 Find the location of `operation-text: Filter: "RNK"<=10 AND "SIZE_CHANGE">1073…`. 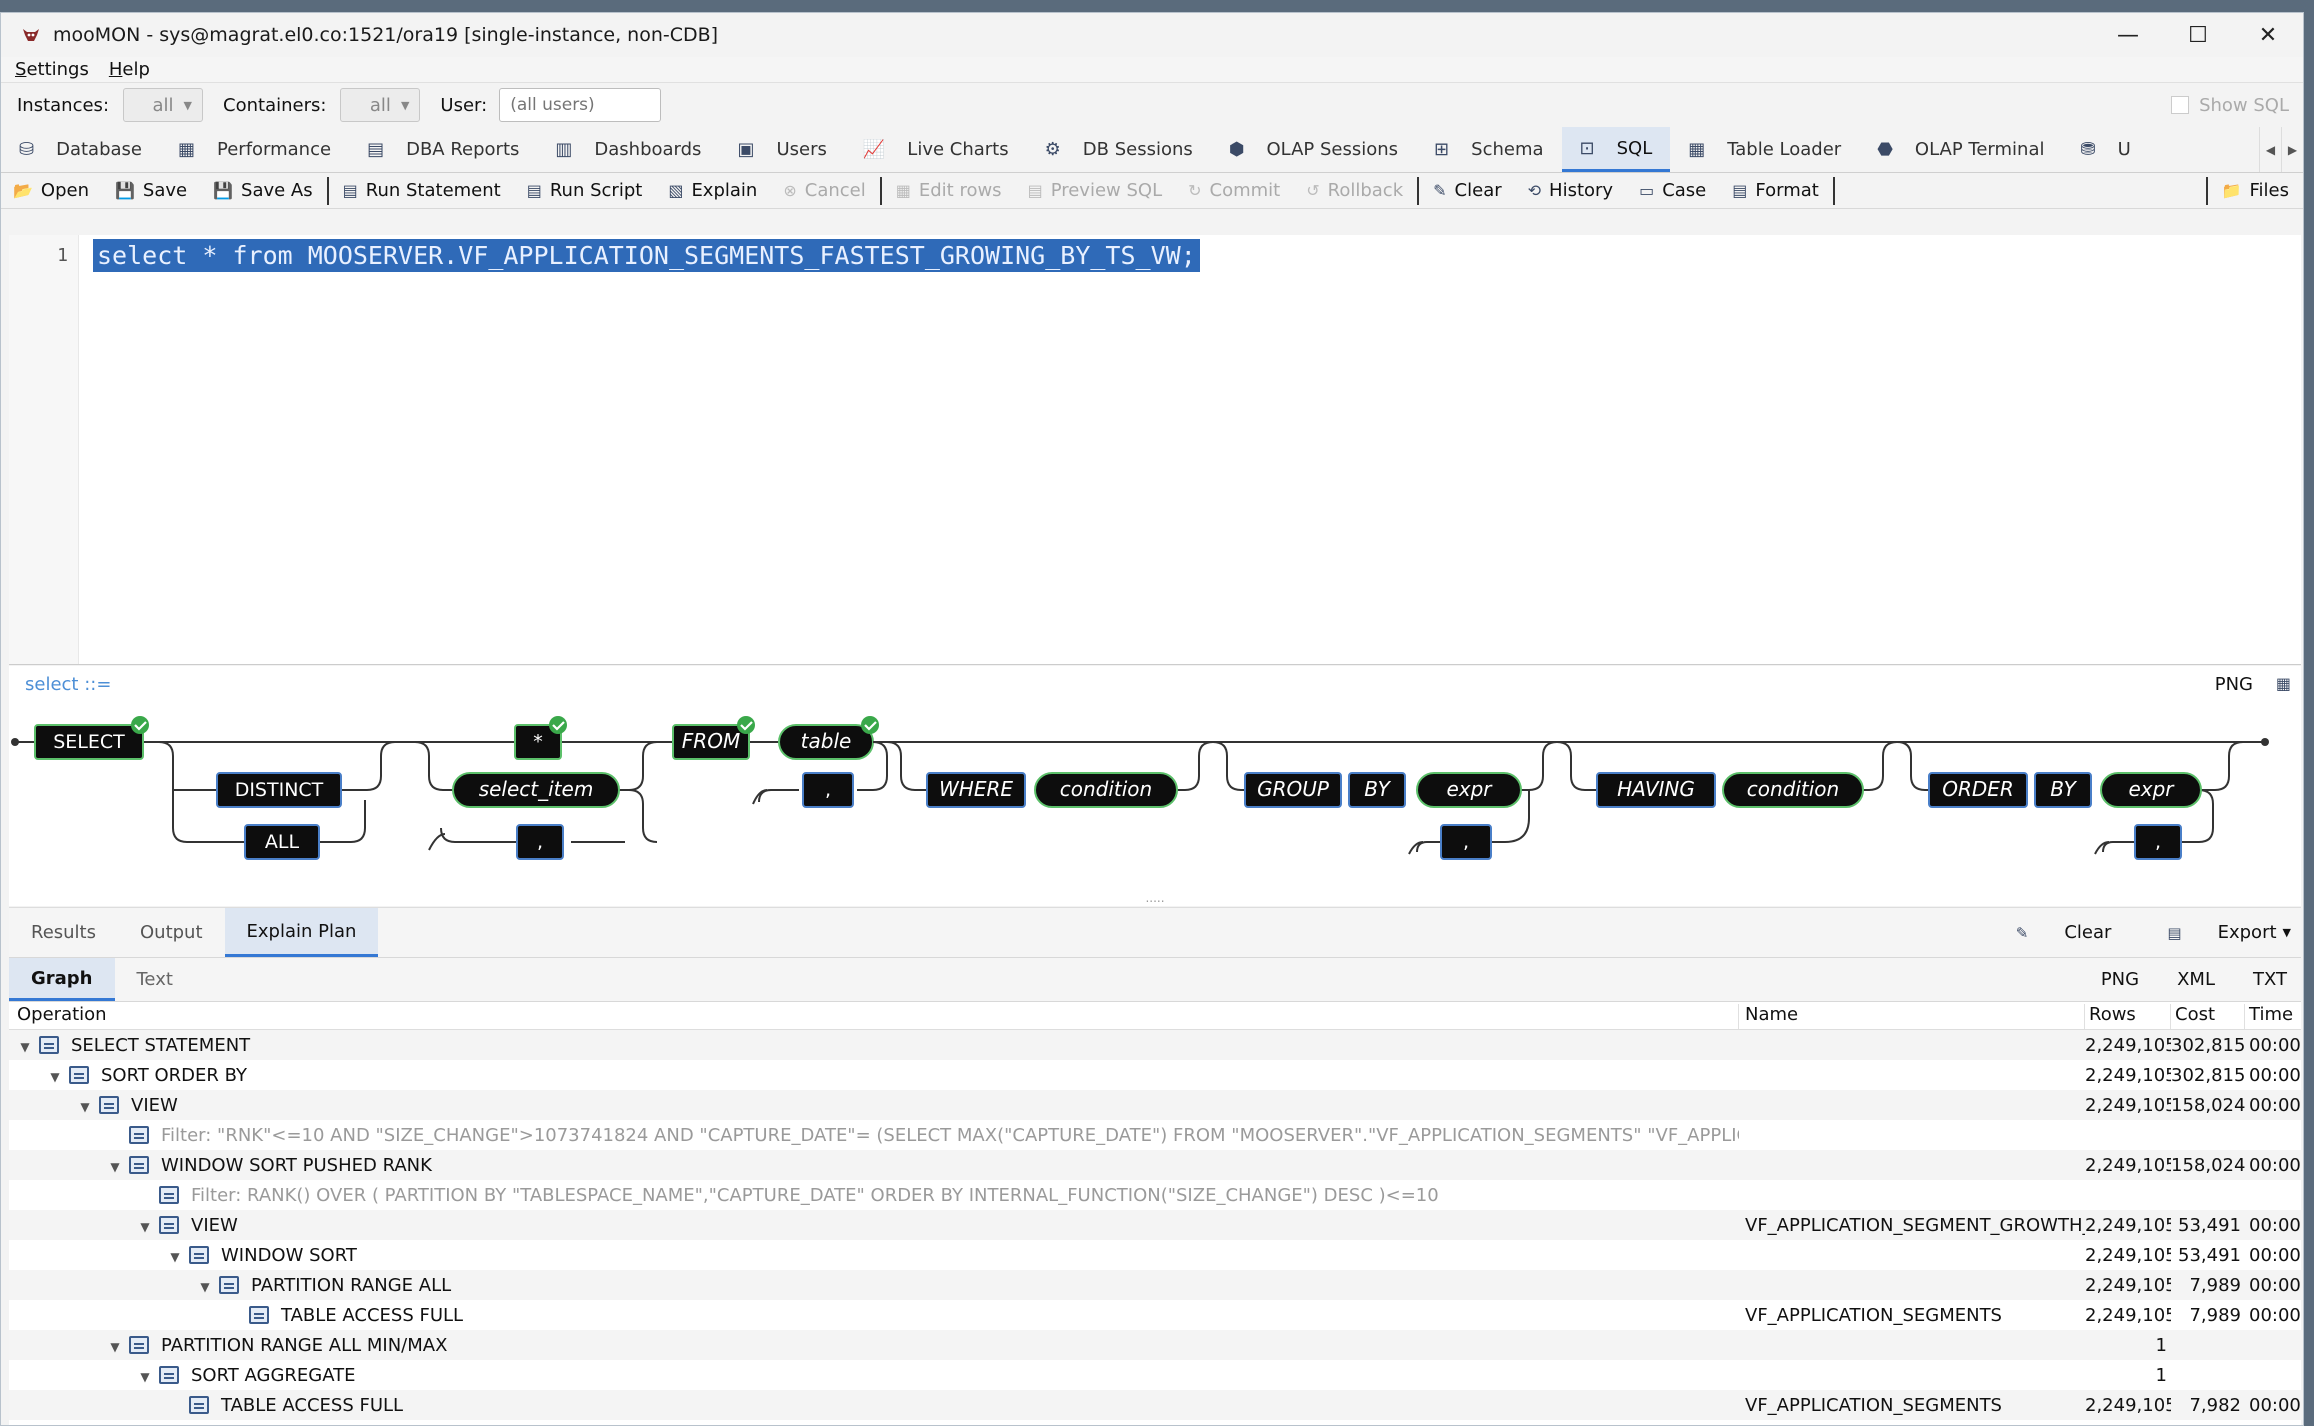

operation-text: Filter: "RNK"<=10 AND "SIZE_CHANGE">1073… is located at coordinates (950, 1135).